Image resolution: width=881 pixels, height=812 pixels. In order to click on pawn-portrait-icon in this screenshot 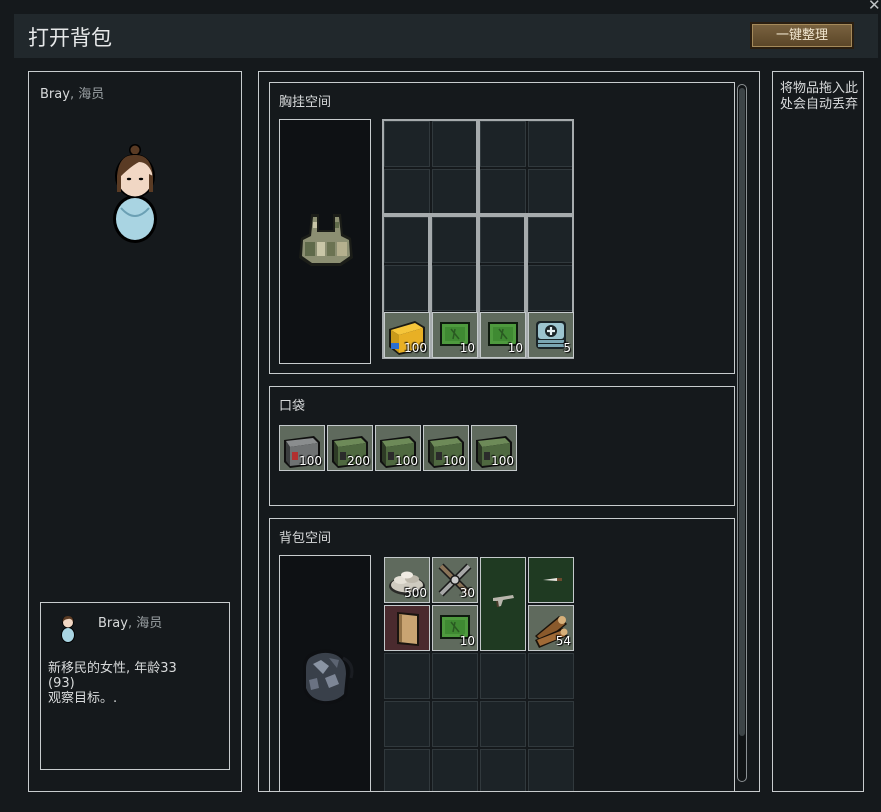, I will do `click(135, 193)`.